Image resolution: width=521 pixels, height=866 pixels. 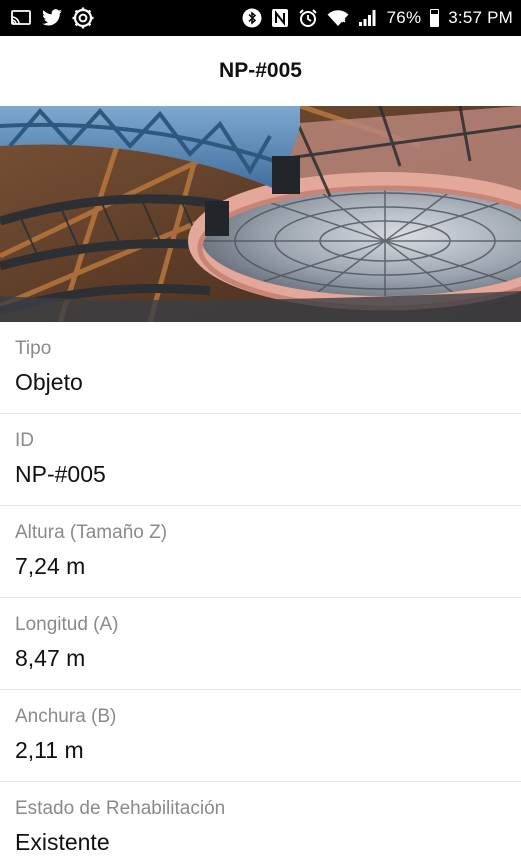 I want to click on signal-icon, so click(x=368, y=18).